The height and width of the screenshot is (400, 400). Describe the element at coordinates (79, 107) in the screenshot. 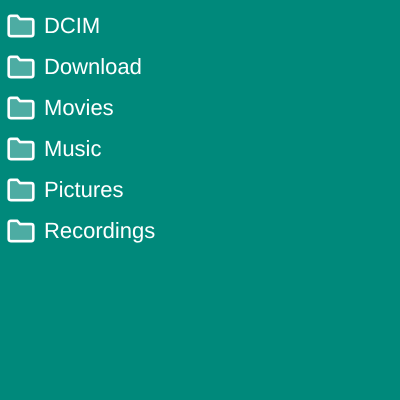

I see `folder-name: Movies` at that location.